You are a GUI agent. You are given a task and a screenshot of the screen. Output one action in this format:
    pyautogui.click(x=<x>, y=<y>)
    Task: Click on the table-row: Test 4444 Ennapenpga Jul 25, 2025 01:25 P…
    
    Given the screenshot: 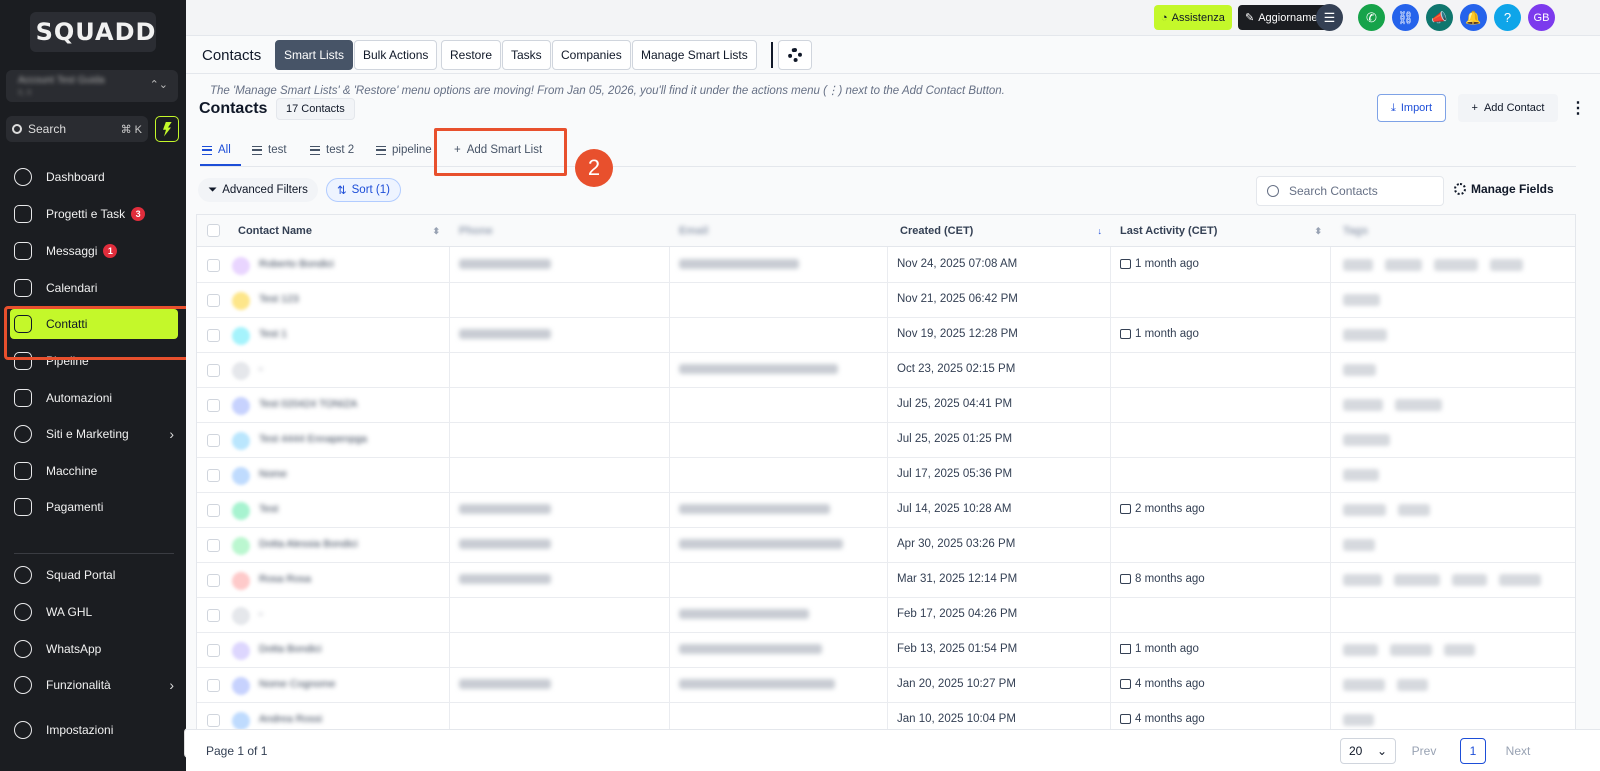 What is the action you would take?
    pyautogui.click(x=886, y=440)
    